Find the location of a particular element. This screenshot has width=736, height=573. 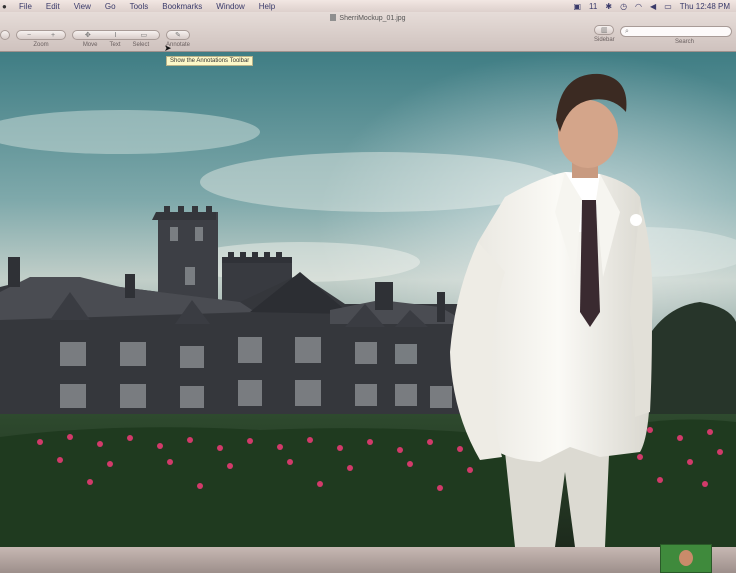

search-label: Search is located at coordinates (684, 42).